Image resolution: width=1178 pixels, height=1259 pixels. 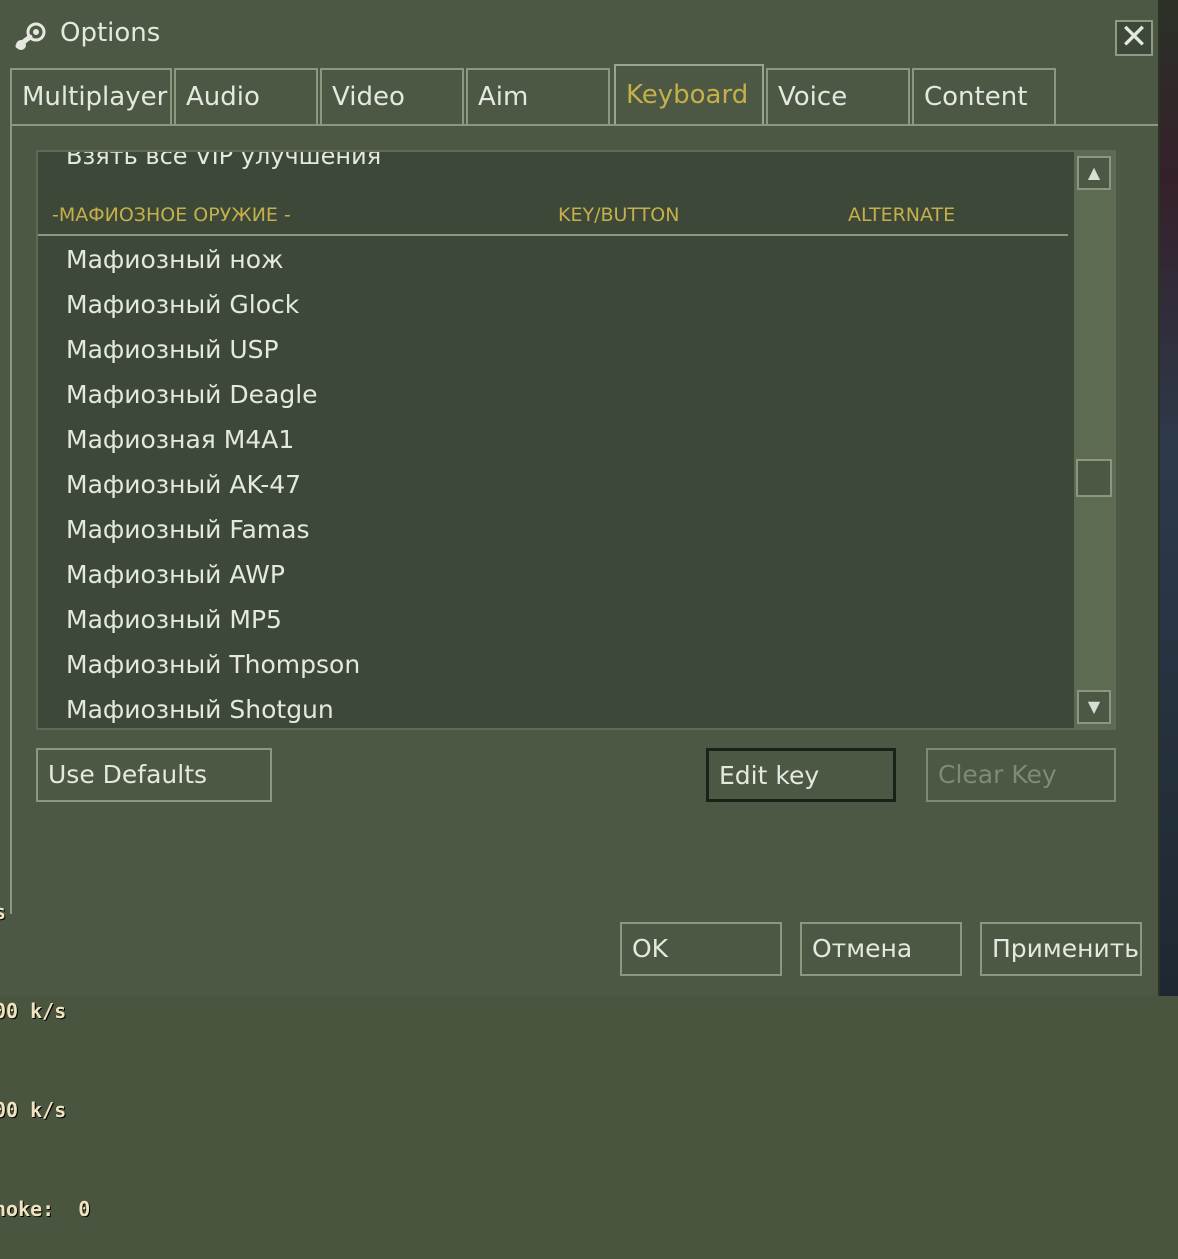 What do you see at coordinates (91, 96) in the screenshot?
I see `tab-multiplayer: Multiplayer` at bounding box center [91, 96].